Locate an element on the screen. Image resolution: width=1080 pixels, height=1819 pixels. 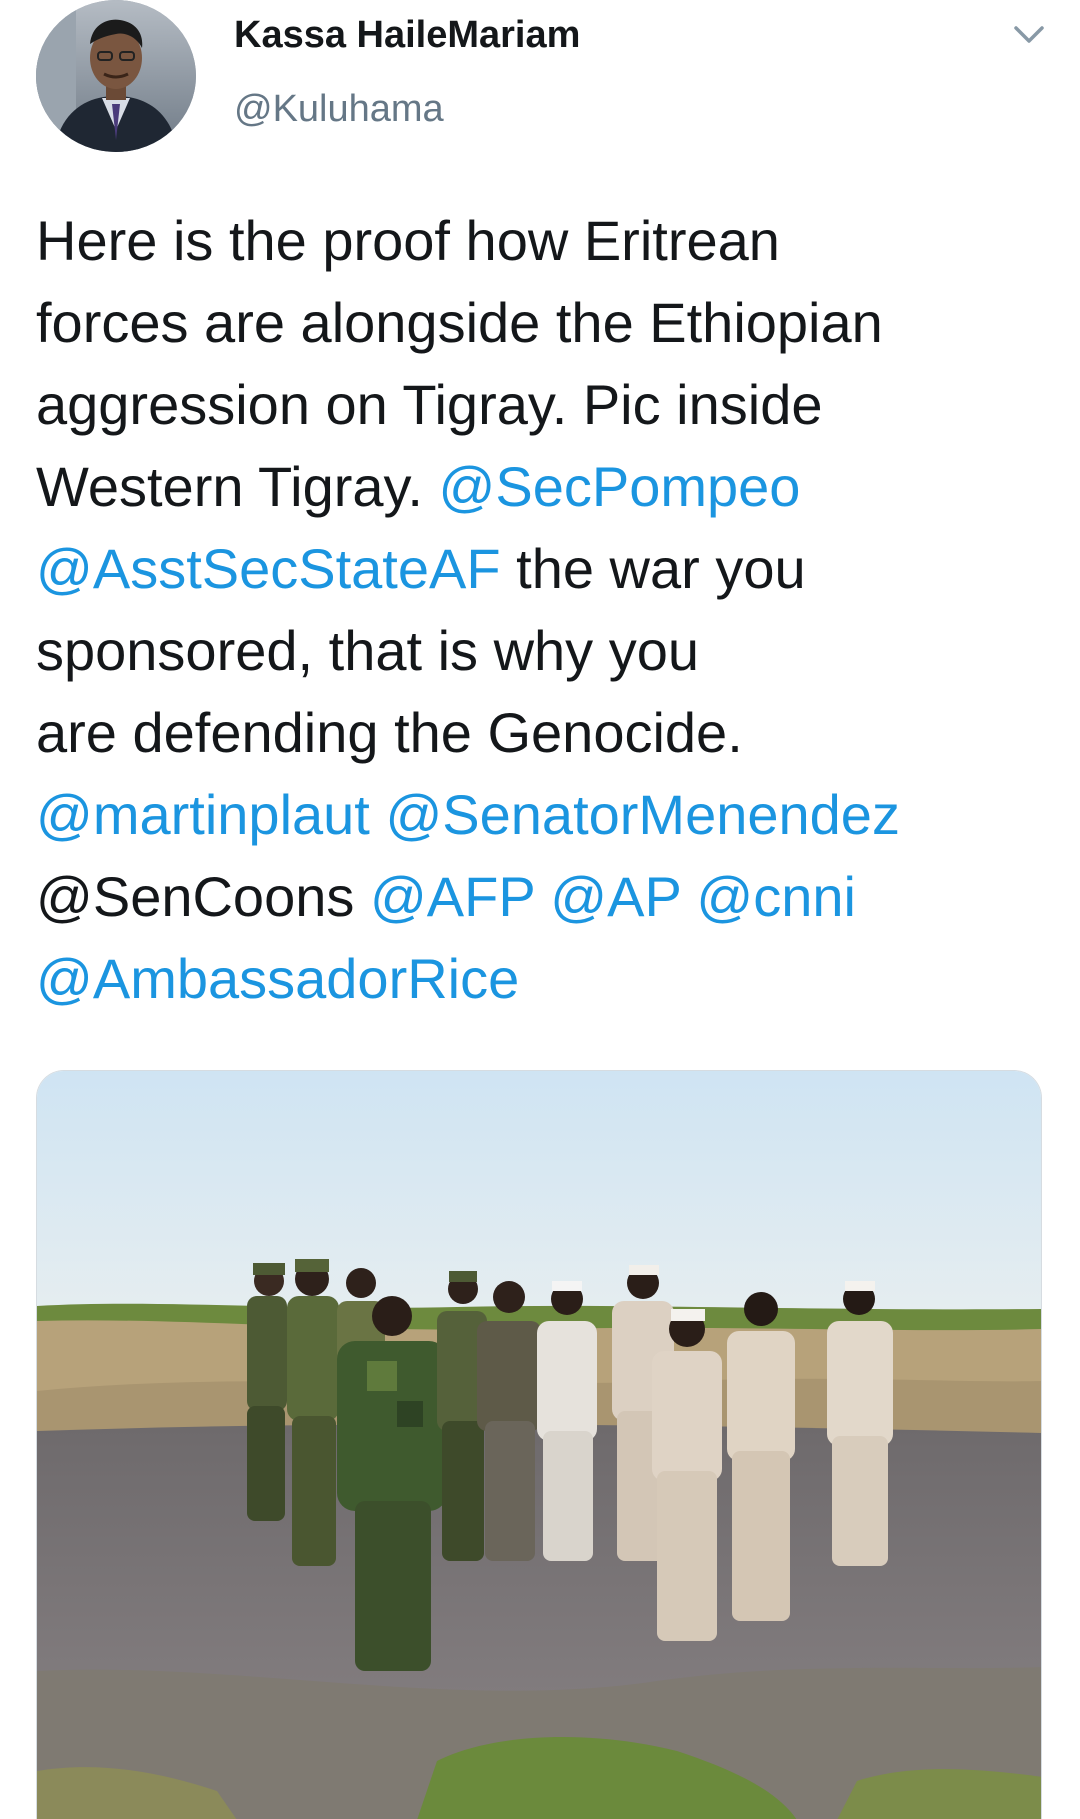
tweet-text-line: sponsored, that is why you is located at coordinates (541, 651).